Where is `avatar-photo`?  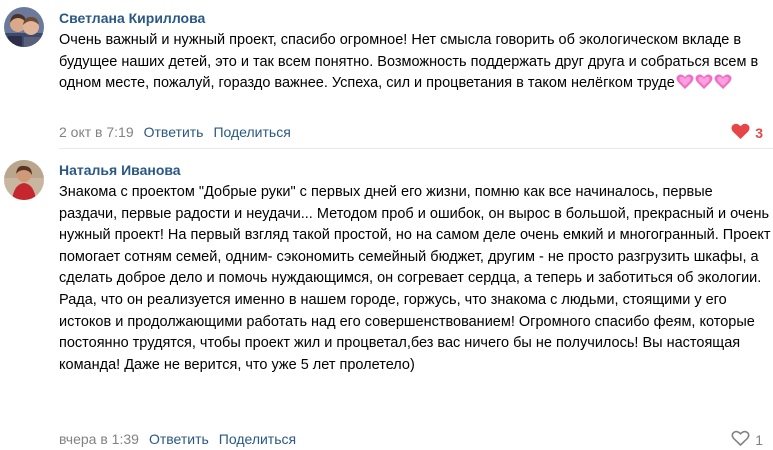
avatar-photo is located at coordinates (24, 180).